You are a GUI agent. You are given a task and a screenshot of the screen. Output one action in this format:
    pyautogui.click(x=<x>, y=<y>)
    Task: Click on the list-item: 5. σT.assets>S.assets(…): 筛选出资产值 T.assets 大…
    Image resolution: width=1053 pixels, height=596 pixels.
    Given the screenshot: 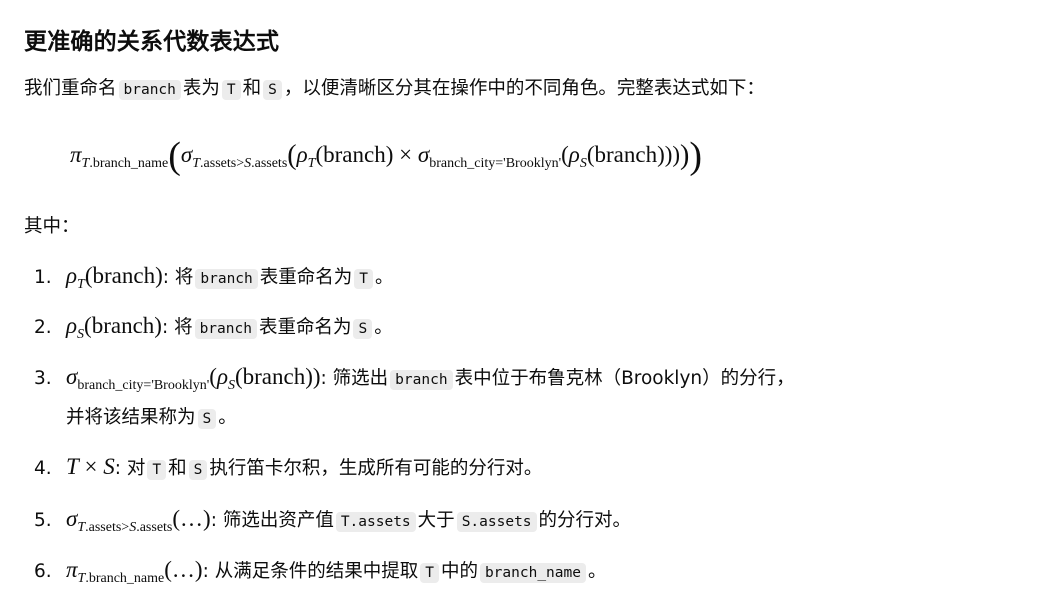 What is the action you would take?
    pyautogui.click(x=333, y=520)
    